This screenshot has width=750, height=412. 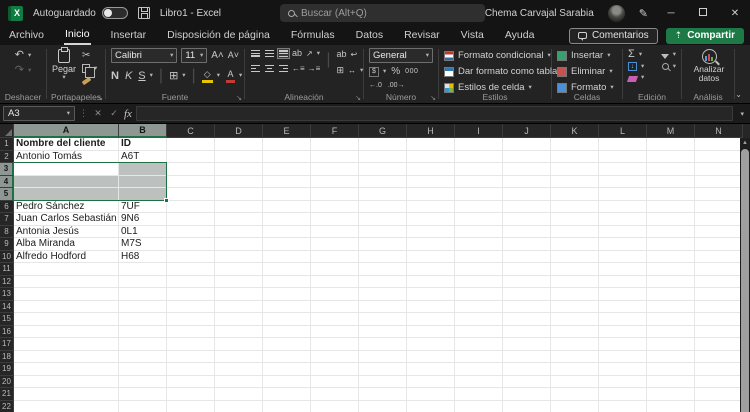 What do you see at coordinates (66, 181) in the screenshot?
I see `cell-A4` at bounding box center [66, 181].